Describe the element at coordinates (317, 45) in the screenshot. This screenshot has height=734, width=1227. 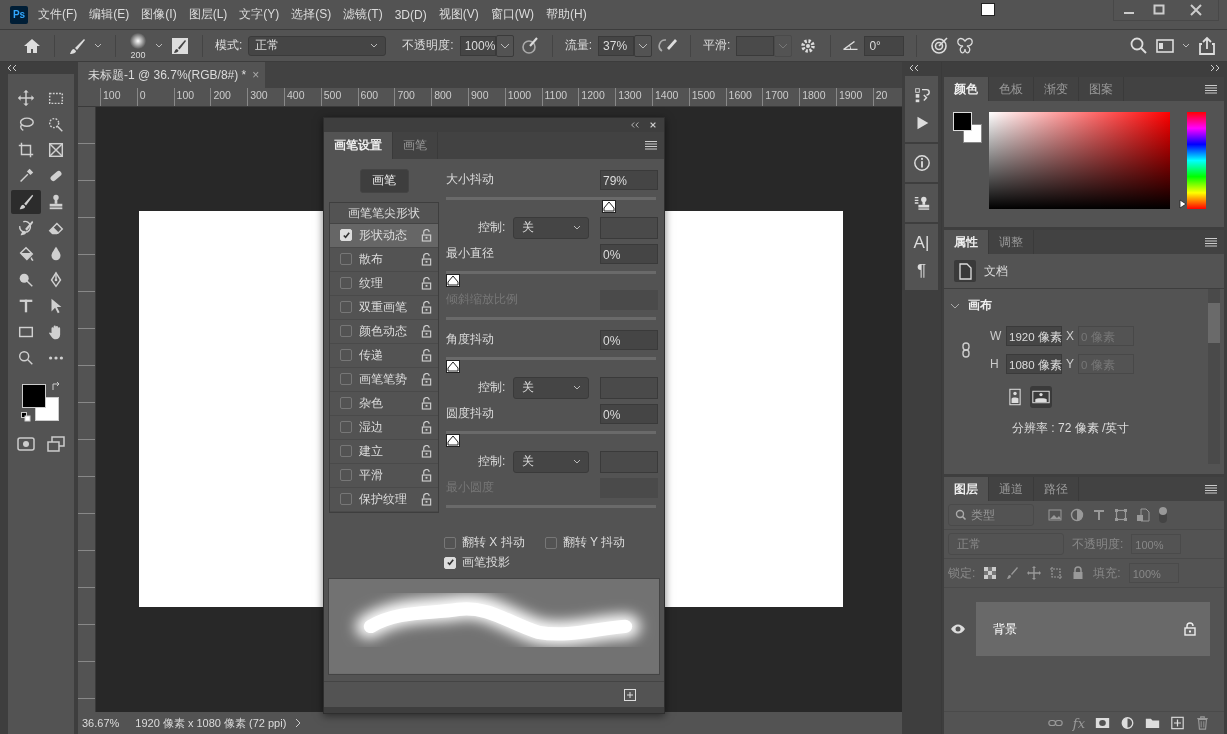
I see `mode-dropdown: 正常` at that location.